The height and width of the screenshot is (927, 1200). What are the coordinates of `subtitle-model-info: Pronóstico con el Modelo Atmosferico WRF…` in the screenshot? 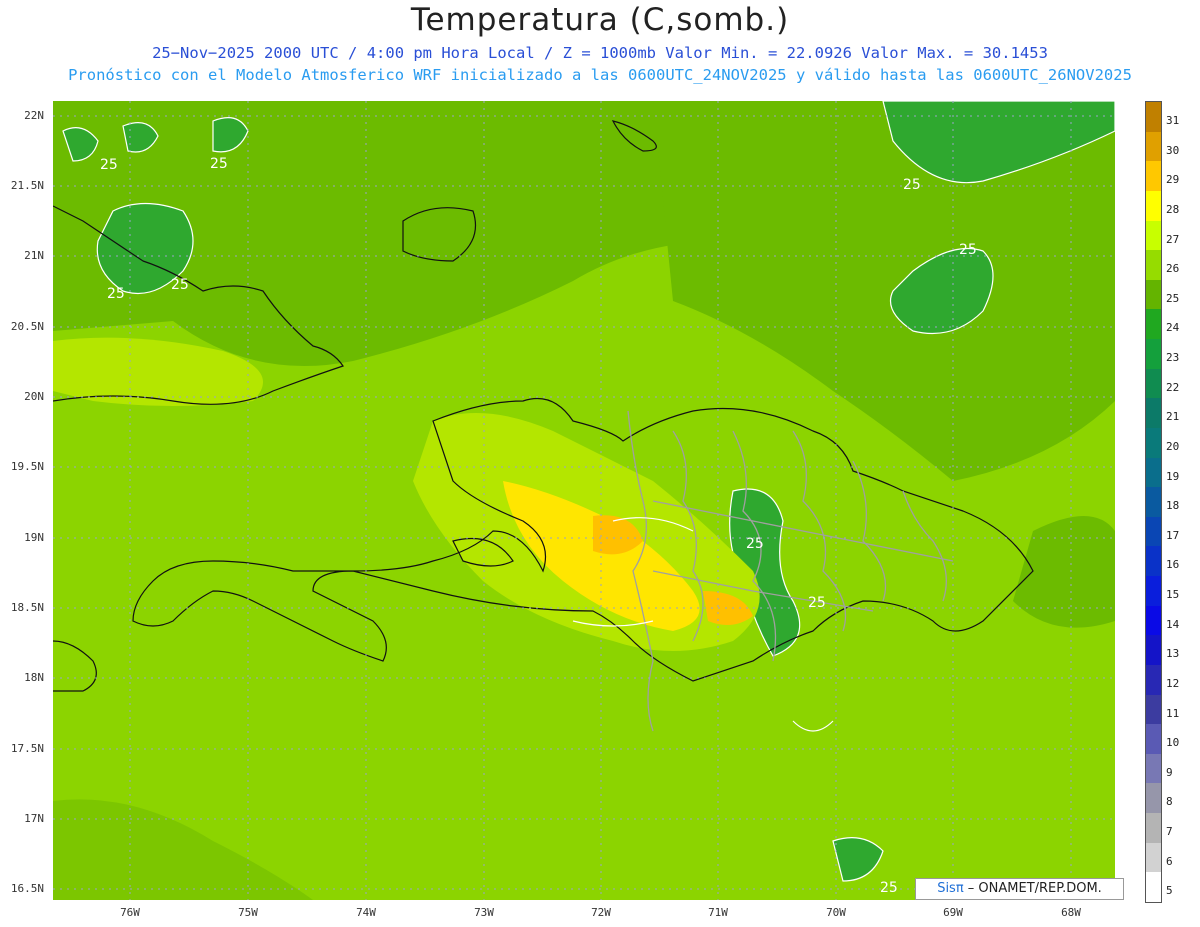 It's located at (600, 75).